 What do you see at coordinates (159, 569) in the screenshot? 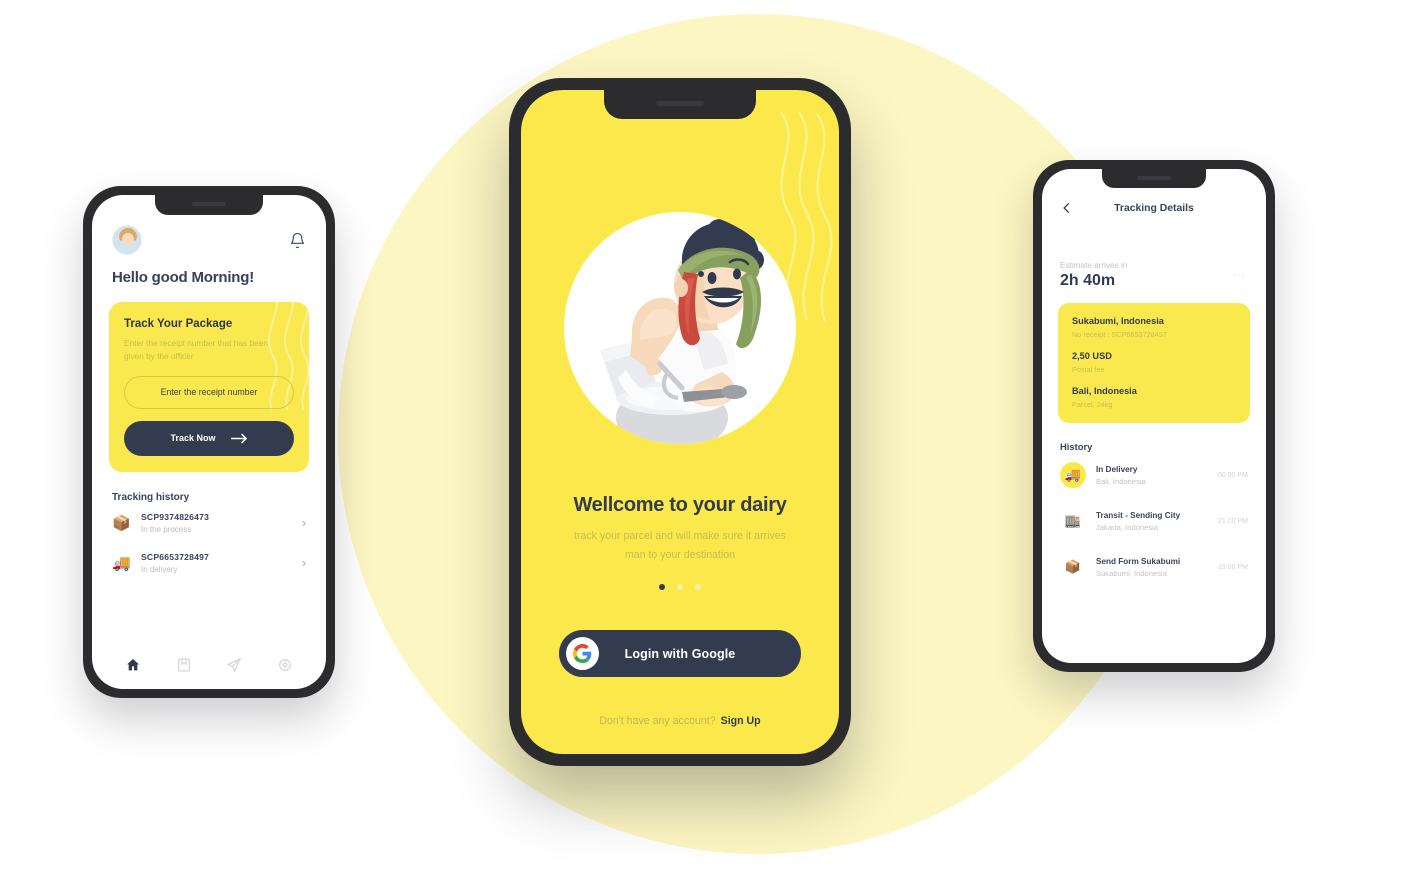
I see `tracking-status: In delivery` at bounding box center [159, 569].